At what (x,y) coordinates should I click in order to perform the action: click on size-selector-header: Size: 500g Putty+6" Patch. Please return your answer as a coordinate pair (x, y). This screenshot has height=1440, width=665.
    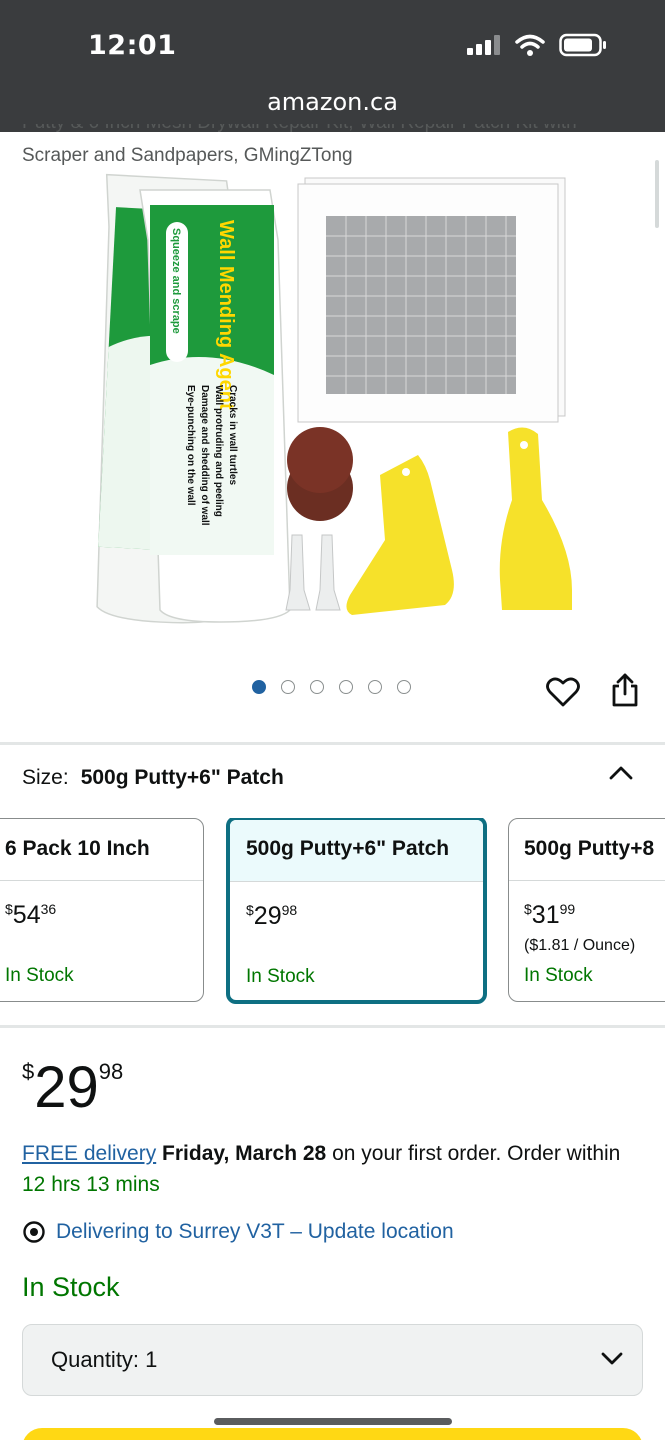
    Looking at the image, I should click on (153, 778).